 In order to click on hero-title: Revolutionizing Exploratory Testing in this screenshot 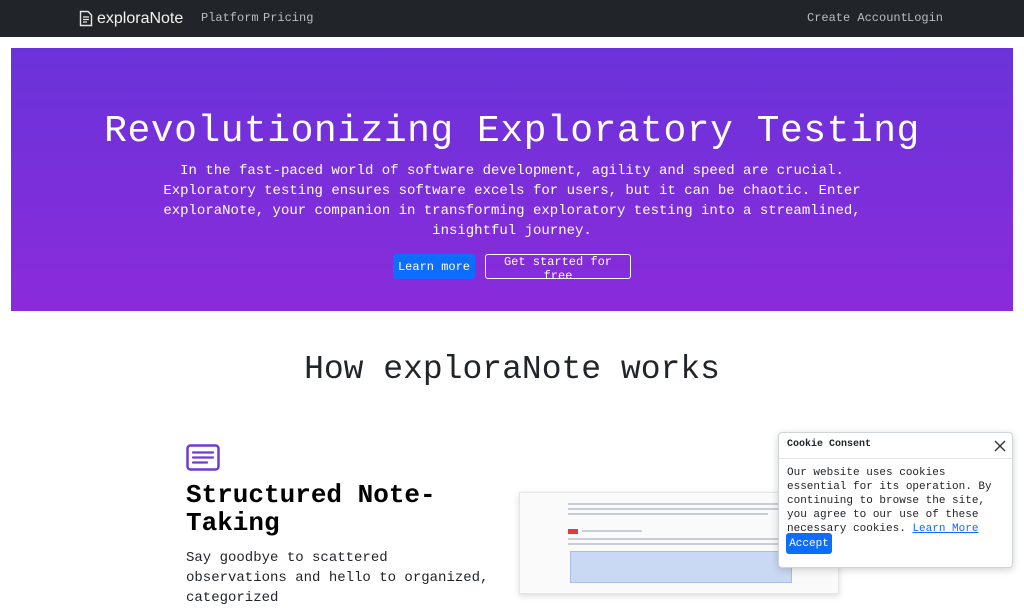, I will do `click(512, 131)`.